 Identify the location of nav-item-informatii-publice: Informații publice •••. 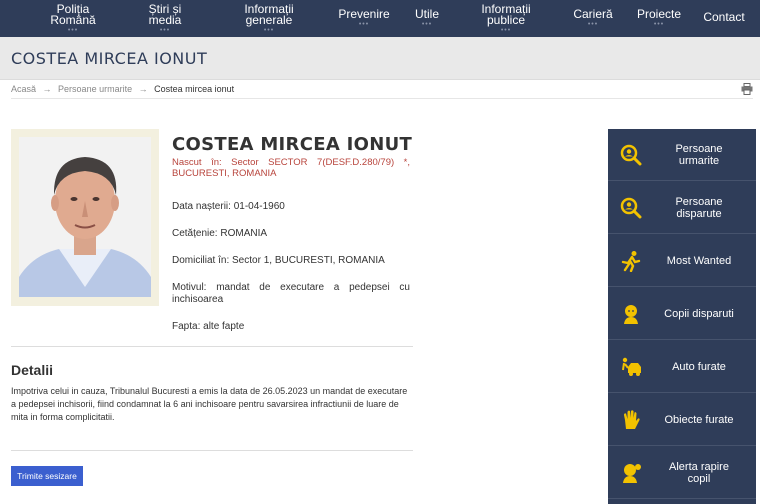
(506, 18).